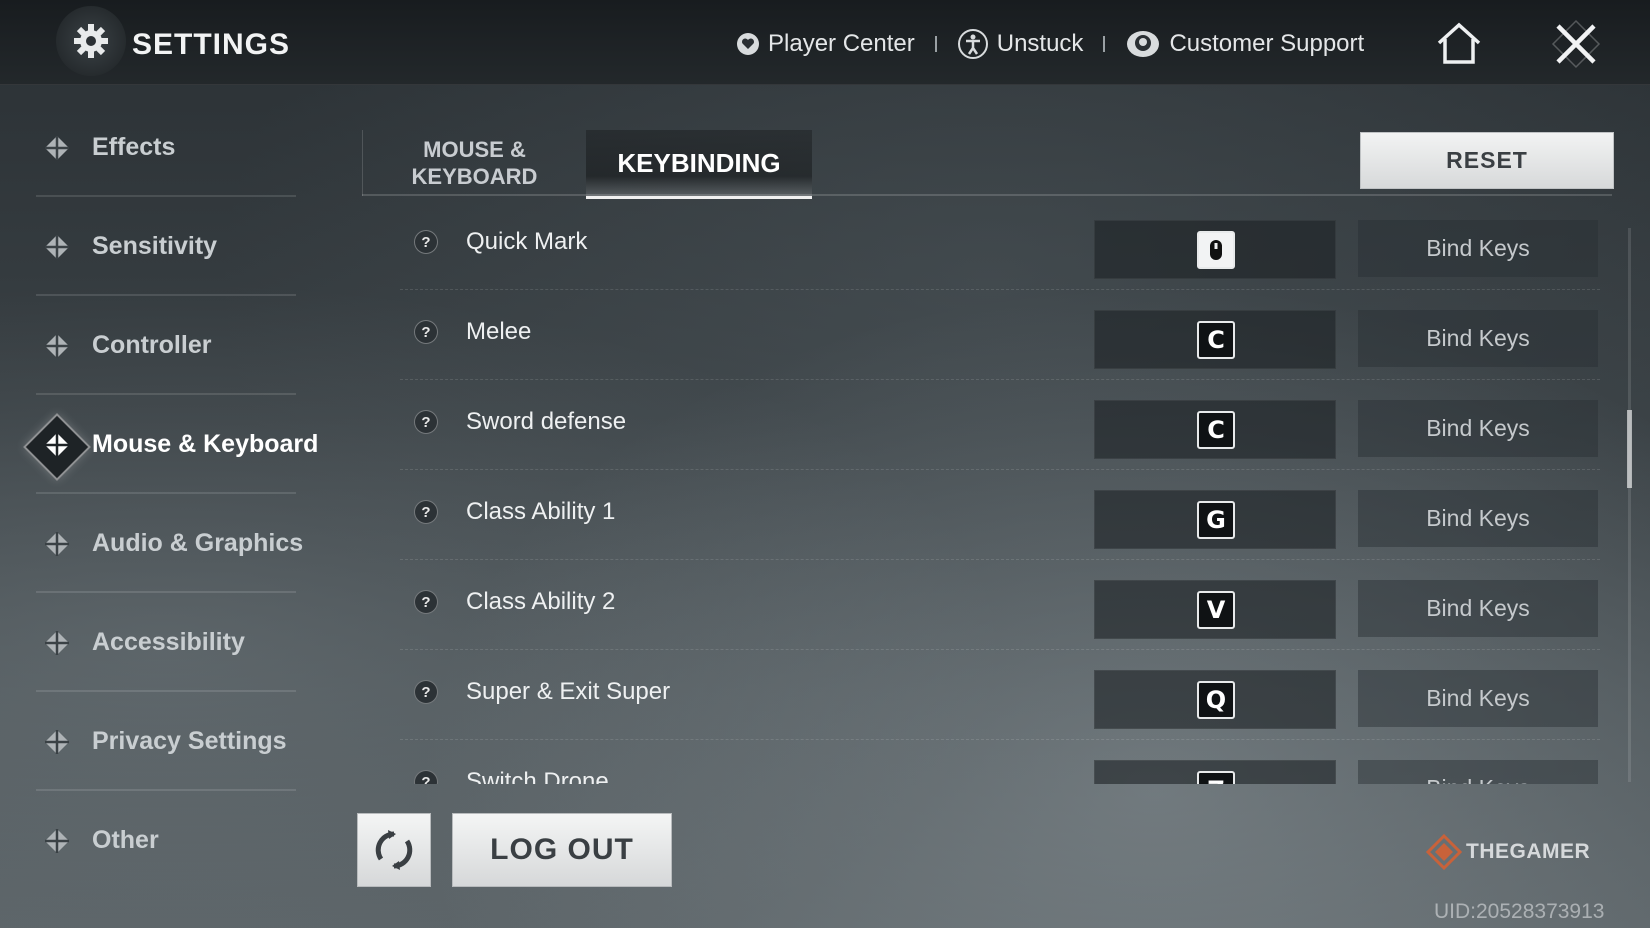  I want to click on sidebar-item-audio-graphics: Audio & Graphics, so click(165, 543).